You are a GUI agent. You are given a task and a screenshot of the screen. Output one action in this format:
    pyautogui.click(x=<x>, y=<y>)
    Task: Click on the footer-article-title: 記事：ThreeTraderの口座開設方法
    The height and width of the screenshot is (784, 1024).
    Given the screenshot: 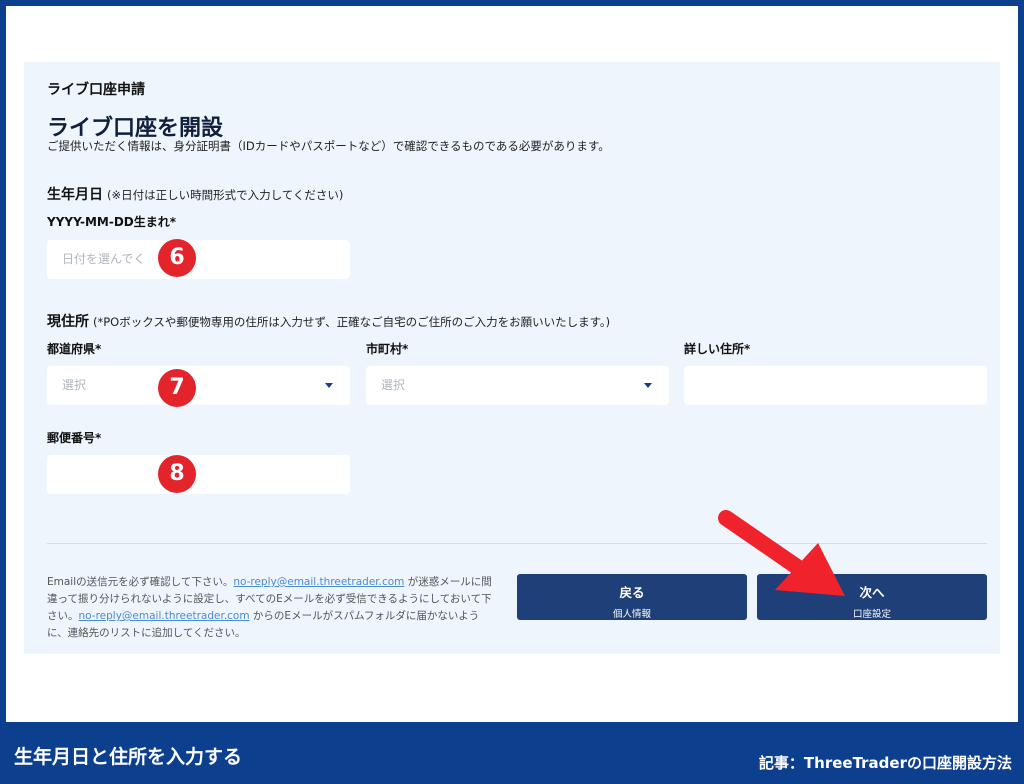 What is the action you would take?
    pyautogui.click(x=885, y=763)
    